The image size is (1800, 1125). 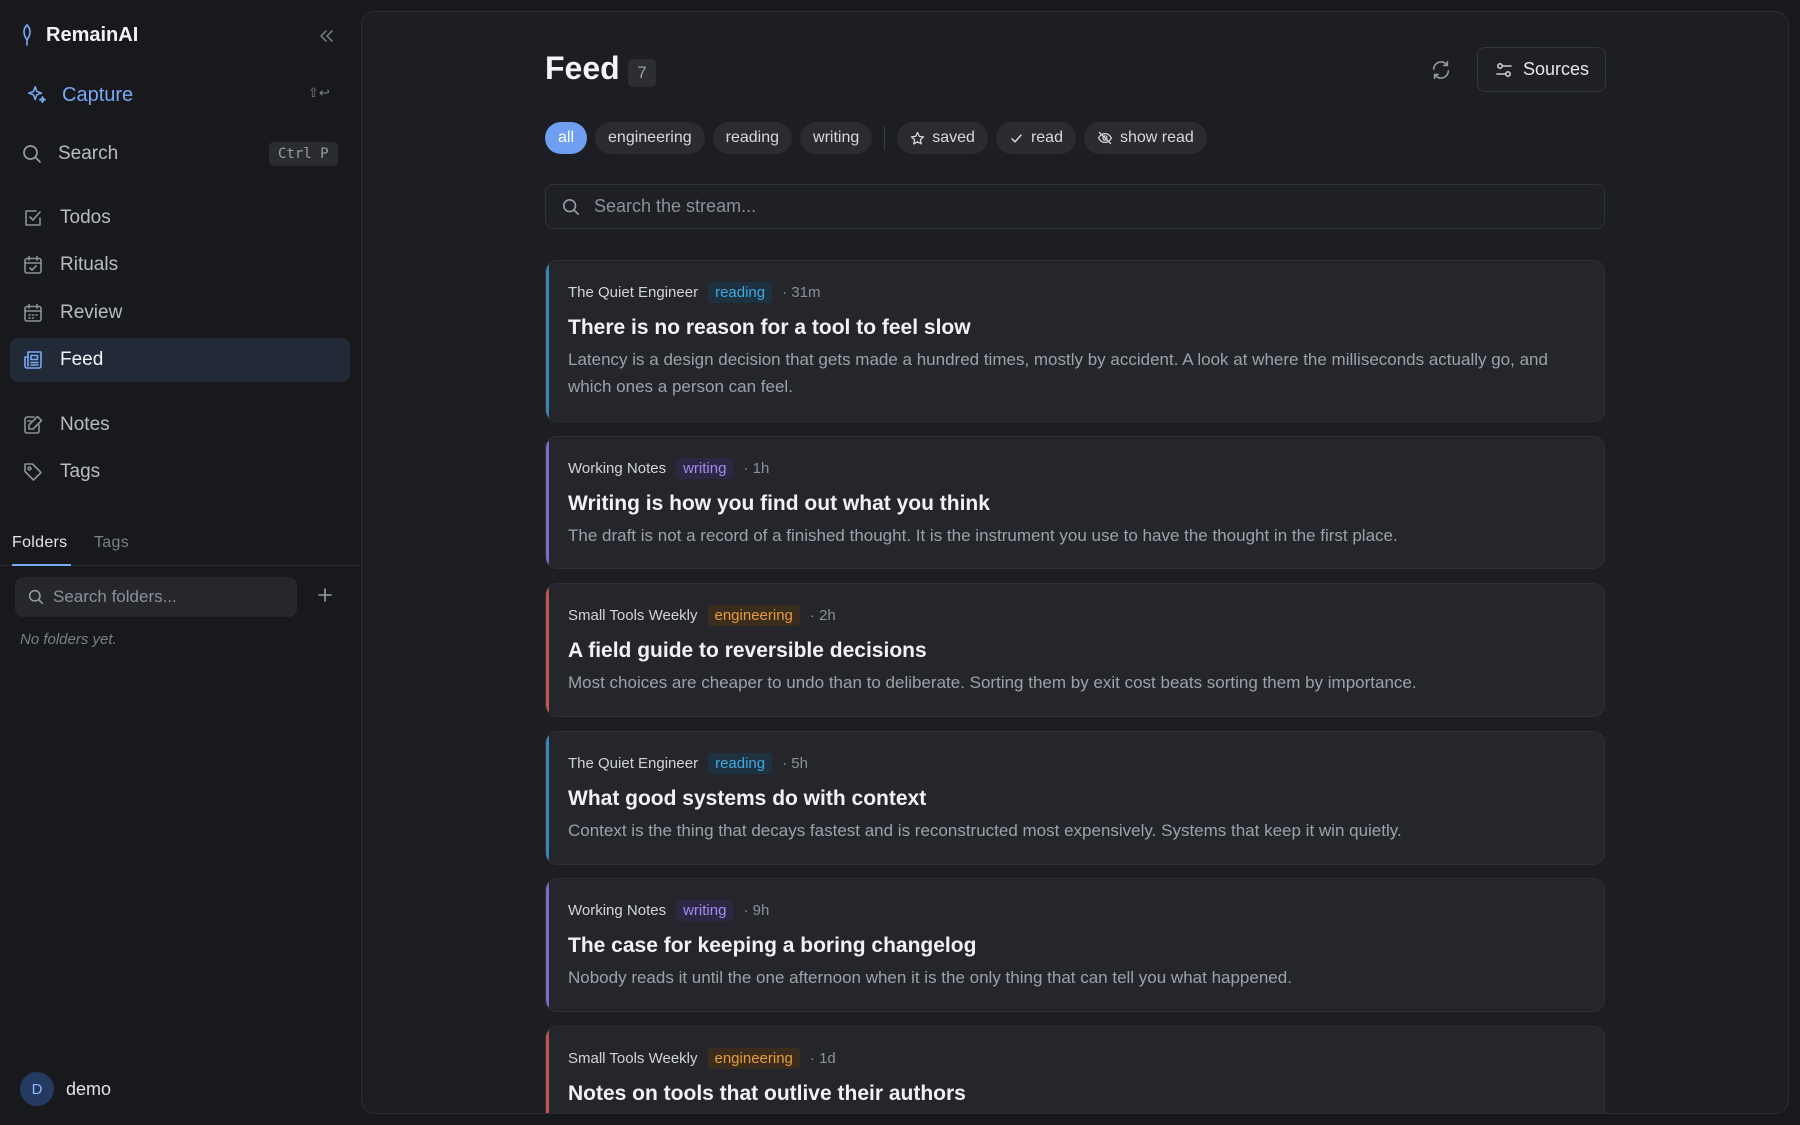 I want to click on empty-folders-text: No folders yet., so click(x=68, y=639).